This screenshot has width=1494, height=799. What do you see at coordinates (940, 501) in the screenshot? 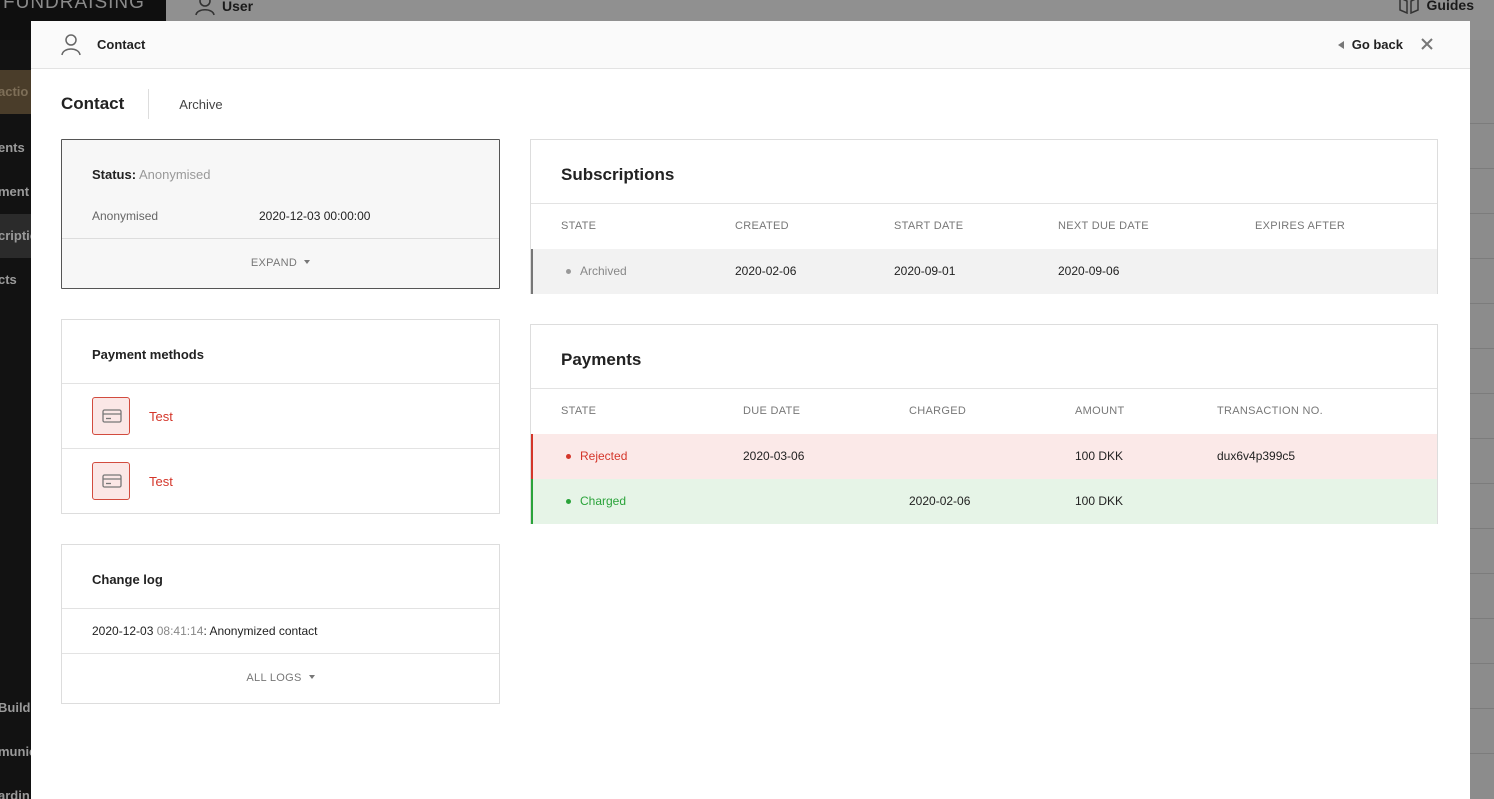
I see `charged-cell: 2020-02-06` at bounding box center [940, 501].